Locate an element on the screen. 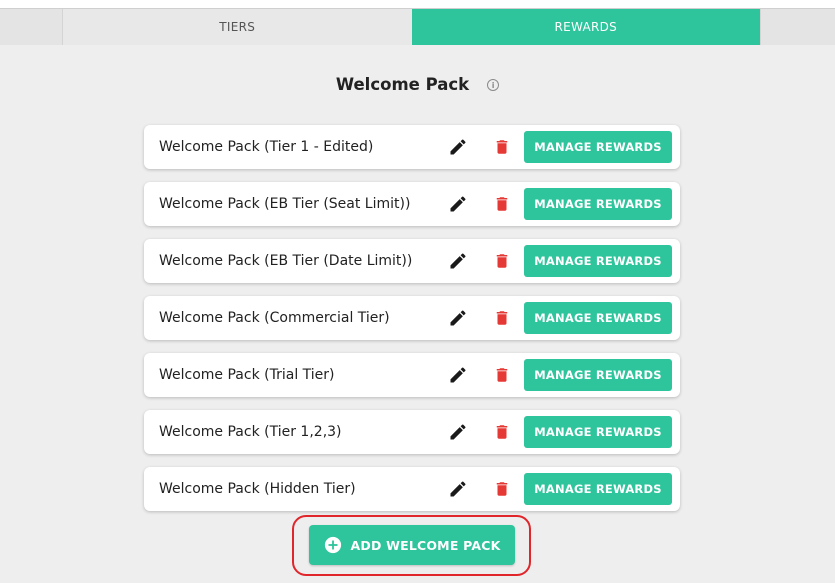 The image size is (835, 583). tab-spacer-right is located at coordinates (797, 27).